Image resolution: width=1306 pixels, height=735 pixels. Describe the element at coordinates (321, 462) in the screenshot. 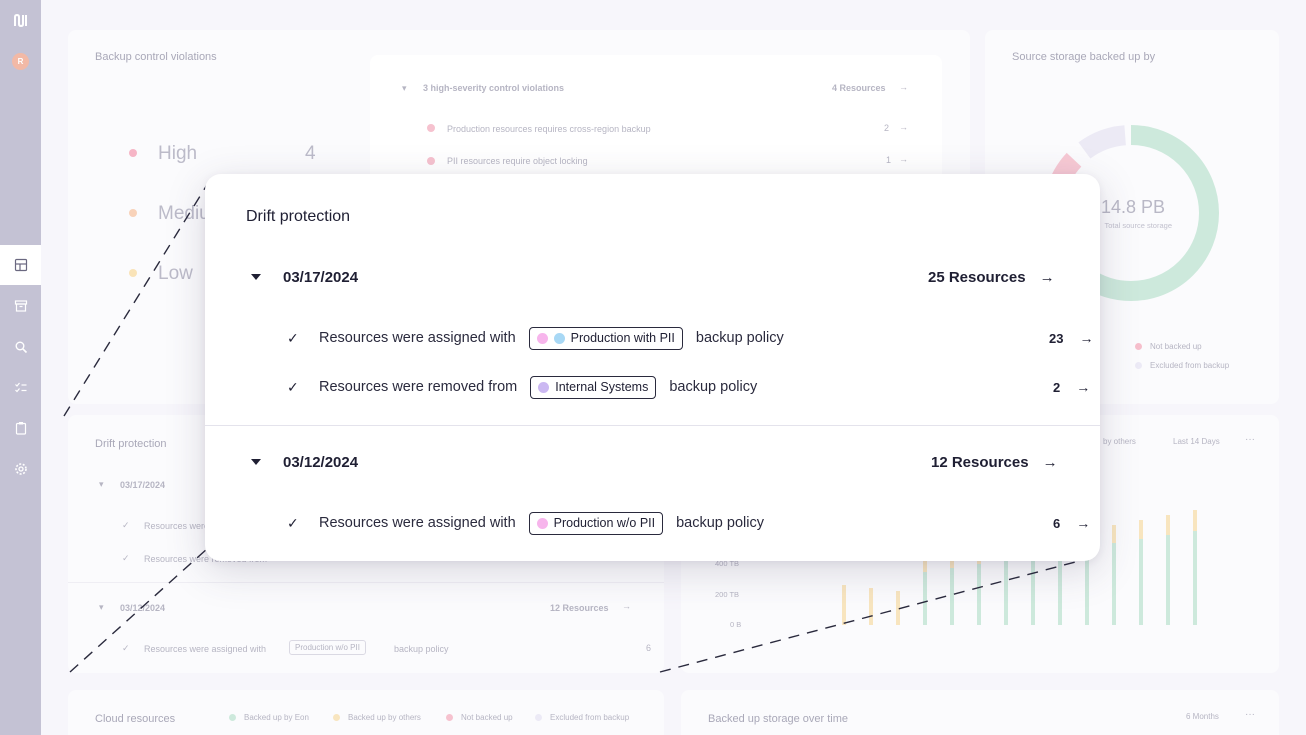

I see `group-2-date: 03/12/2024` at that location.